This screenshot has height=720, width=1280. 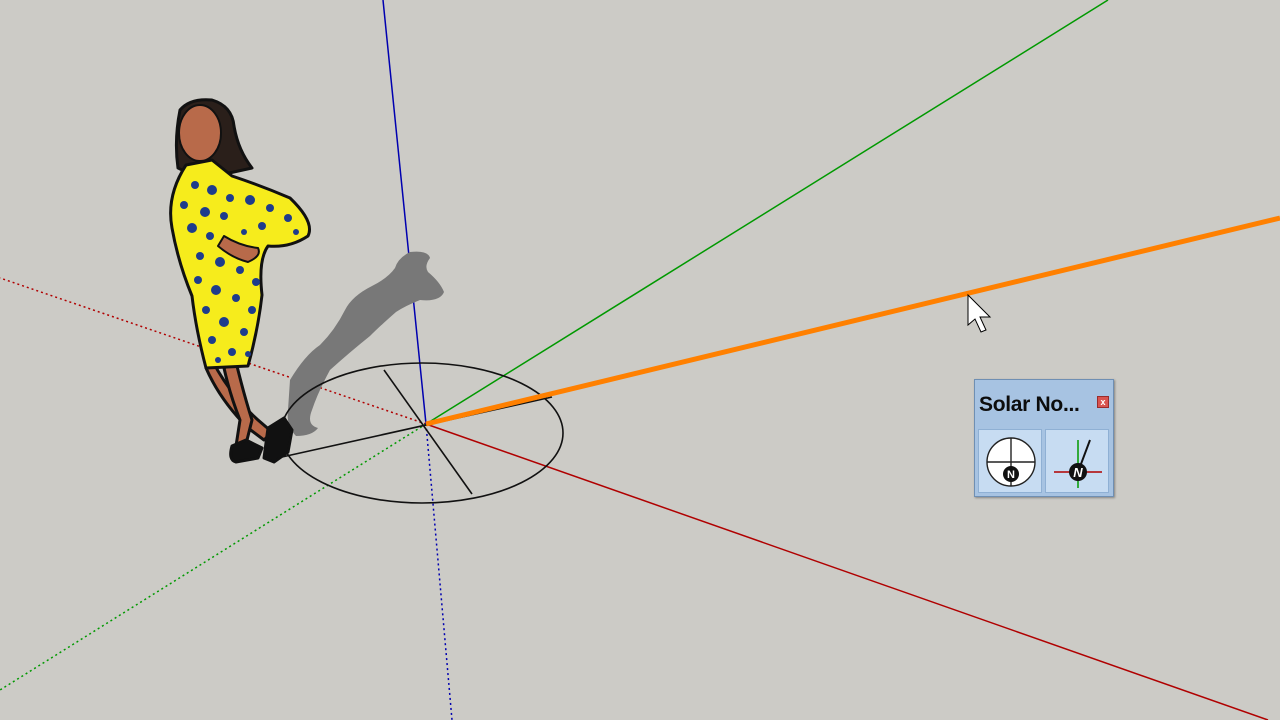 I want to click on toggle-north-arrow-icon: N, so click(x=1011, y=462).